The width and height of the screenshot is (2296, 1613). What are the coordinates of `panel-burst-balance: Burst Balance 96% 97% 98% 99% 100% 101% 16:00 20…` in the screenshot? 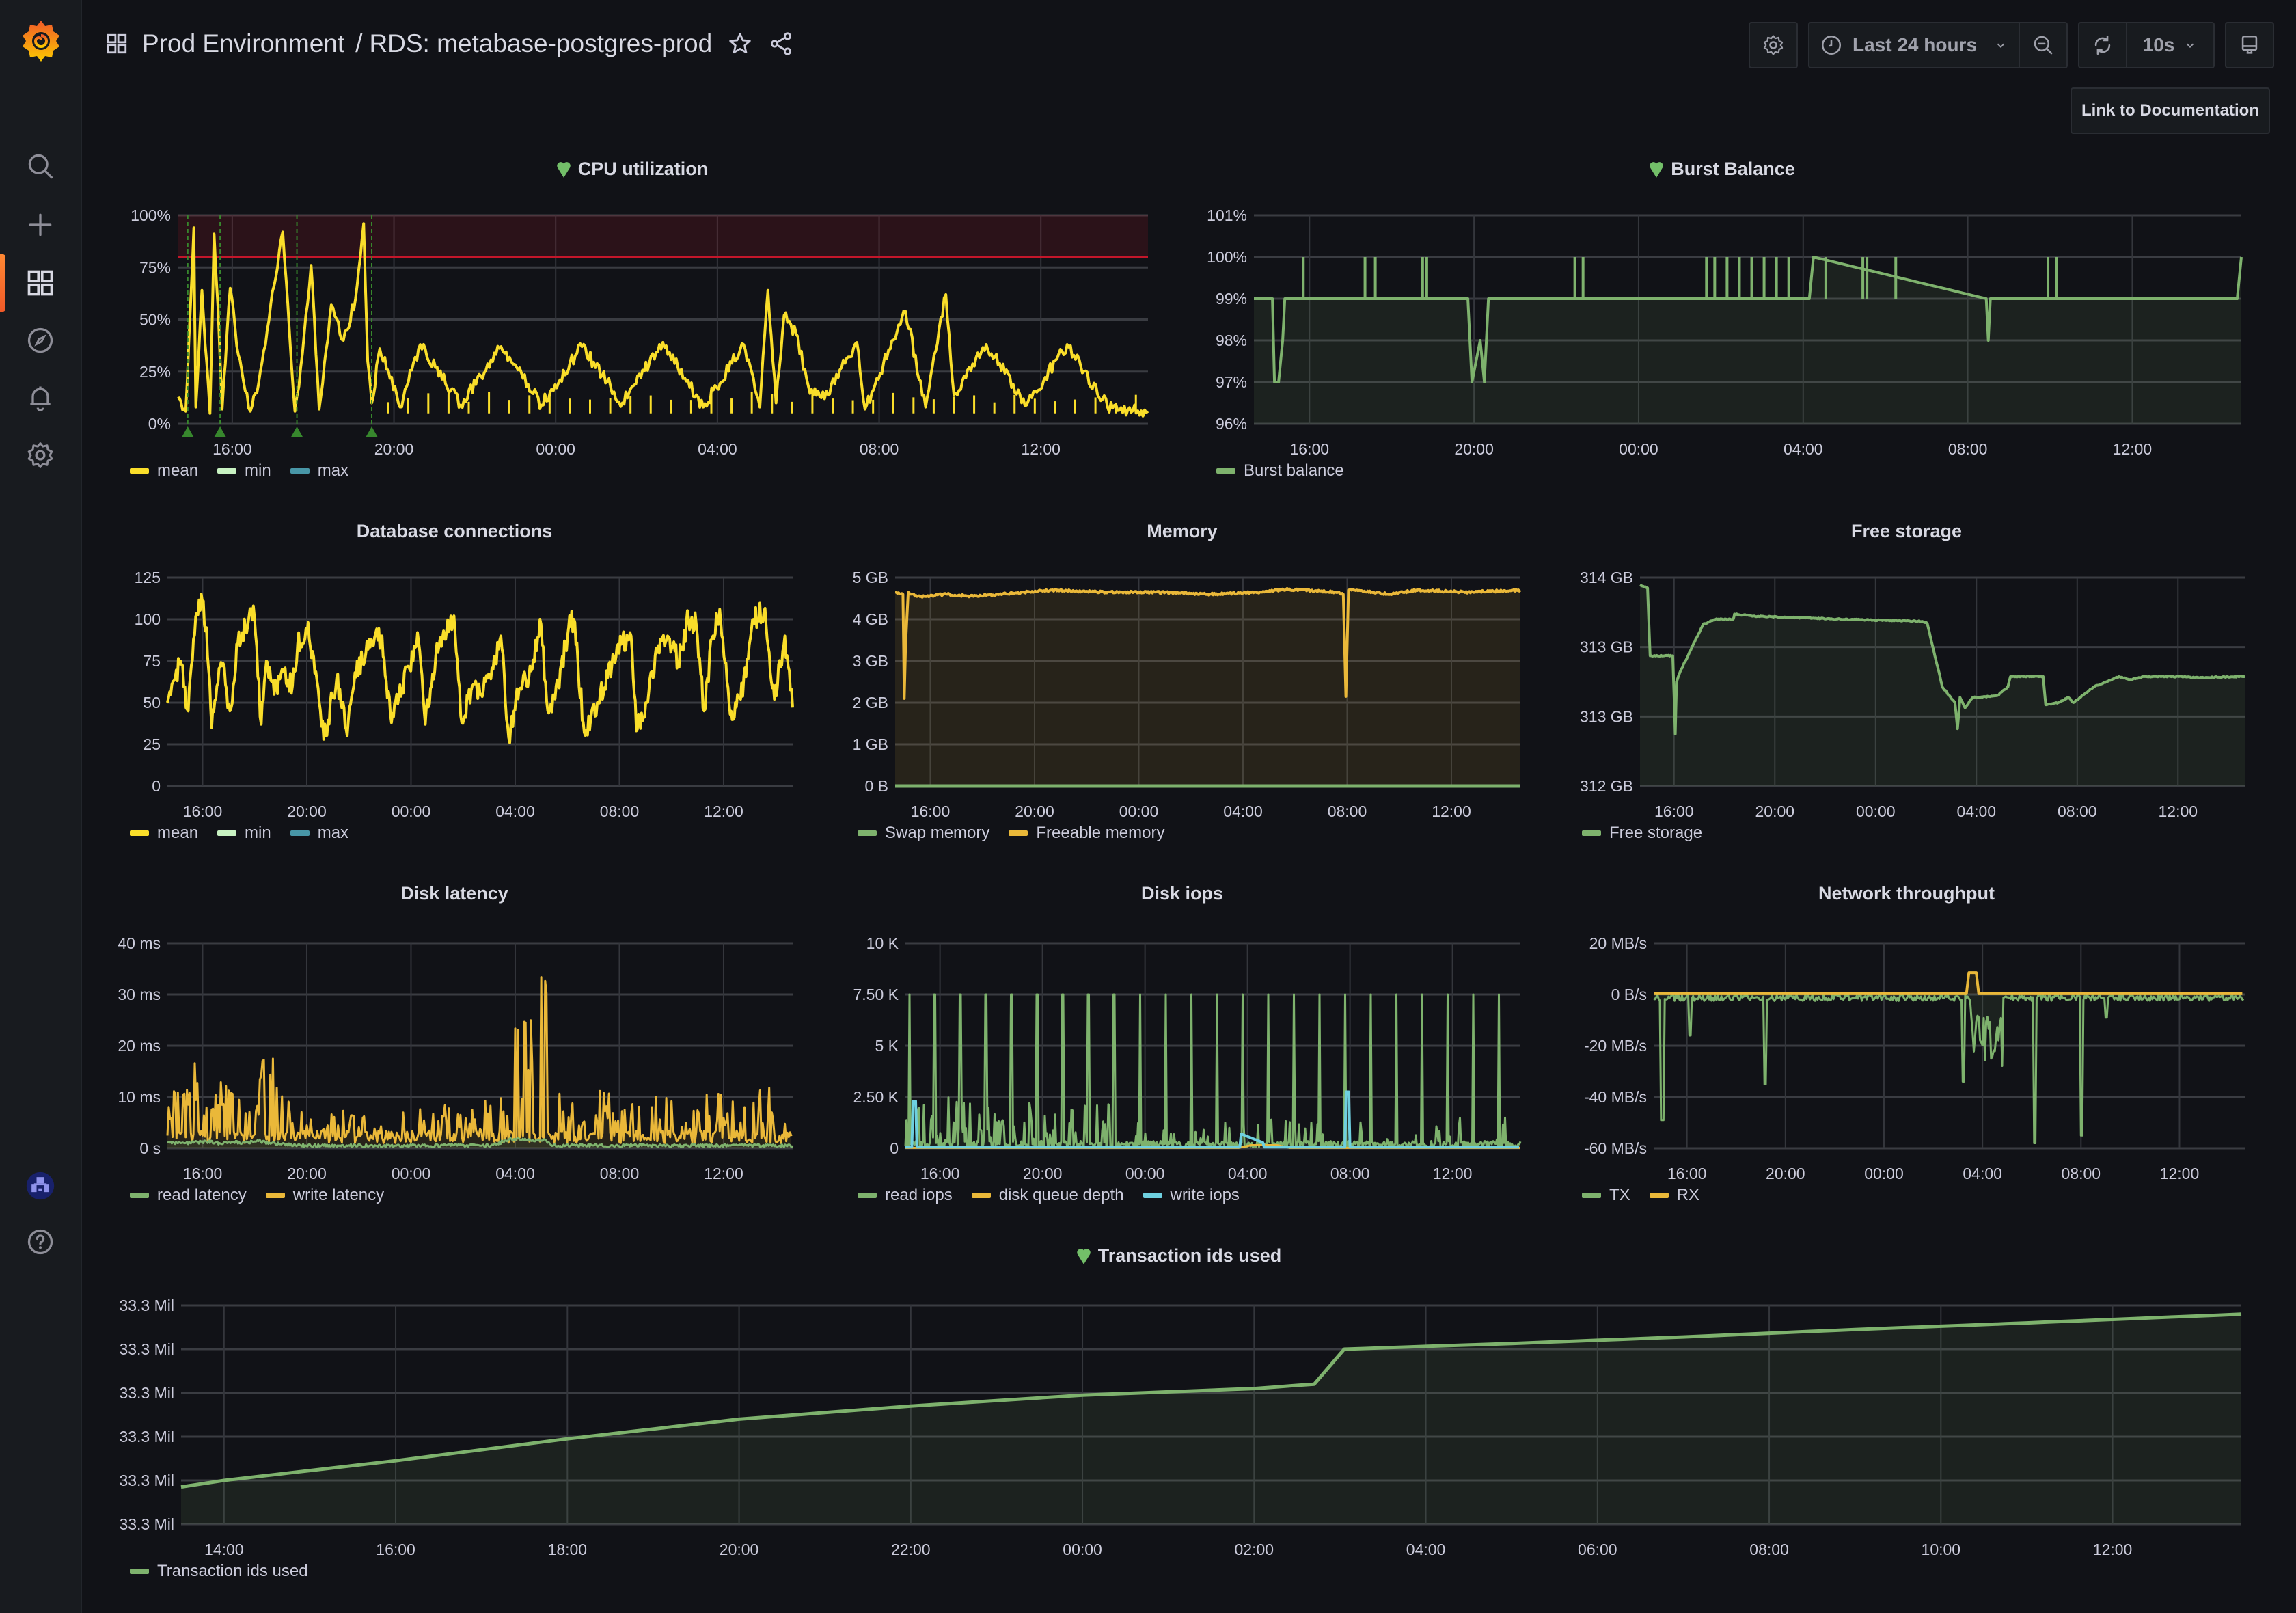 It's located at (1722, 321).